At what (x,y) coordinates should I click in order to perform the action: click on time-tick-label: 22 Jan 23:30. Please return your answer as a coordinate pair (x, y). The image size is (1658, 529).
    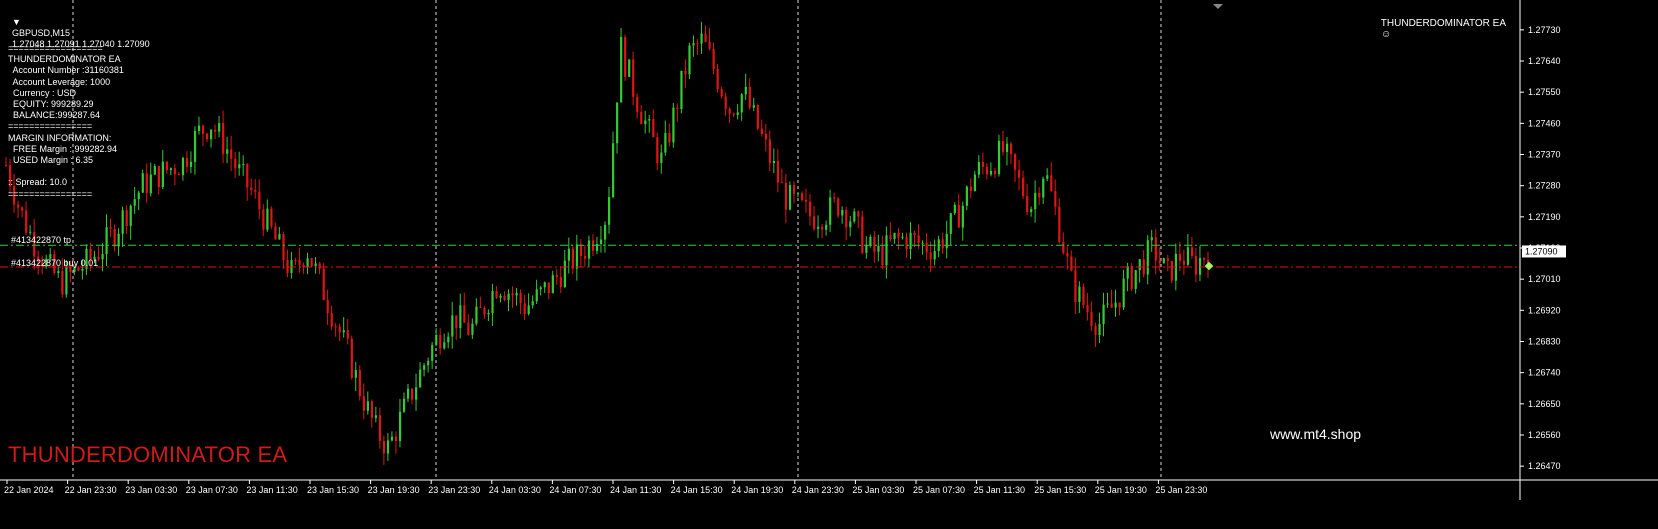
    Looking at the image, I should click on (91, 490).